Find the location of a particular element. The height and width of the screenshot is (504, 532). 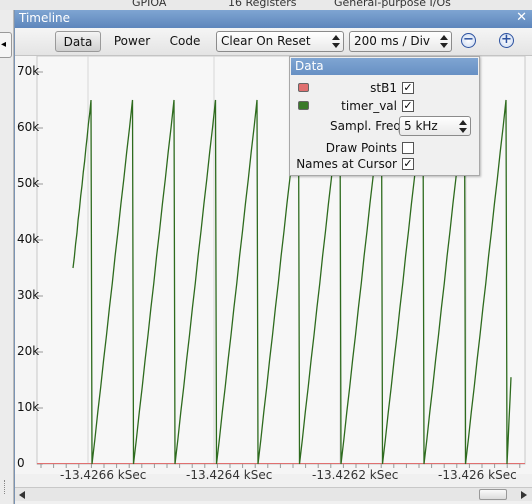

x-tick-label: -13.426 kSec is located at coordinates (477, 475).